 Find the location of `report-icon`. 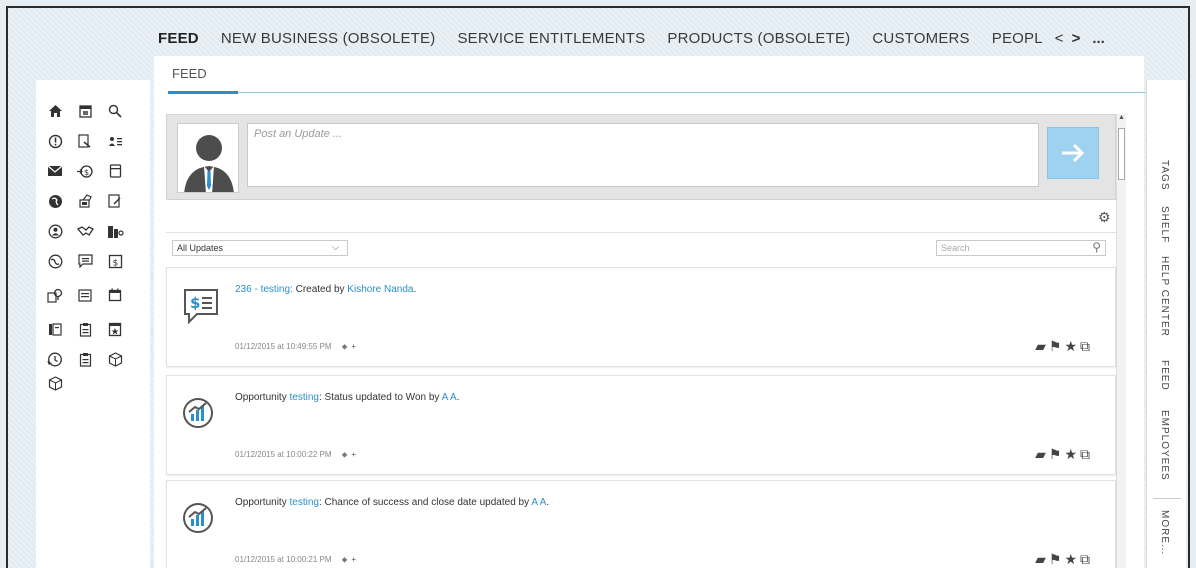

report-icon is located at coordinates (85, 141).